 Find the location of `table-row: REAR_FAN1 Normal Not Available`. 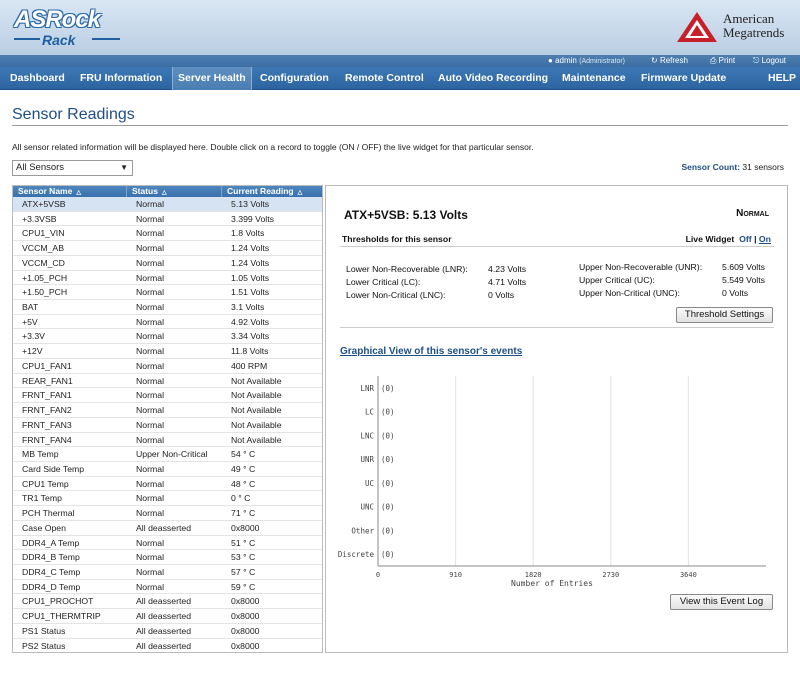

table-row: REAR_FAN1 Normal Not Available is located at coordinates (167, 381).